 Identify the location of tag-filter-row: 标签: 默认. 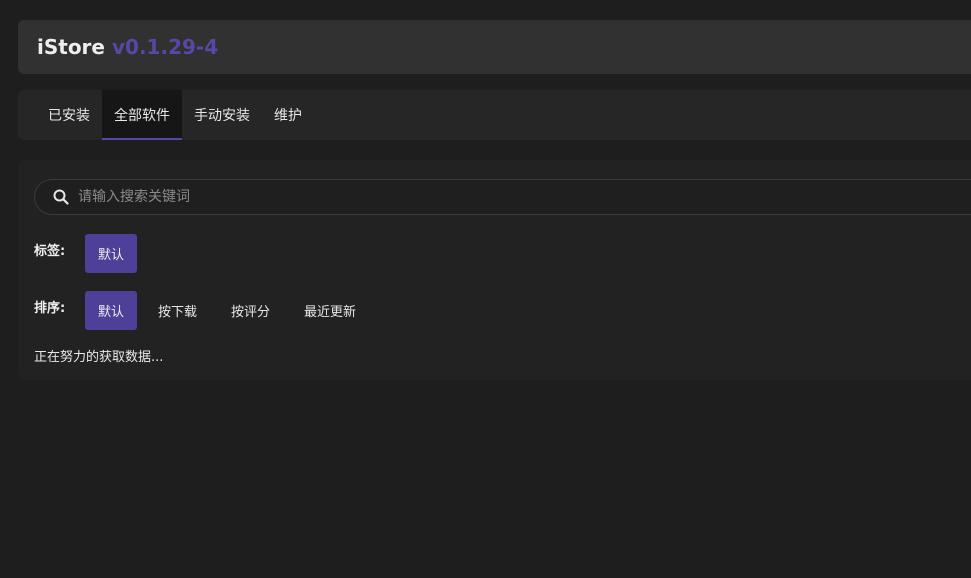
(89, 253).